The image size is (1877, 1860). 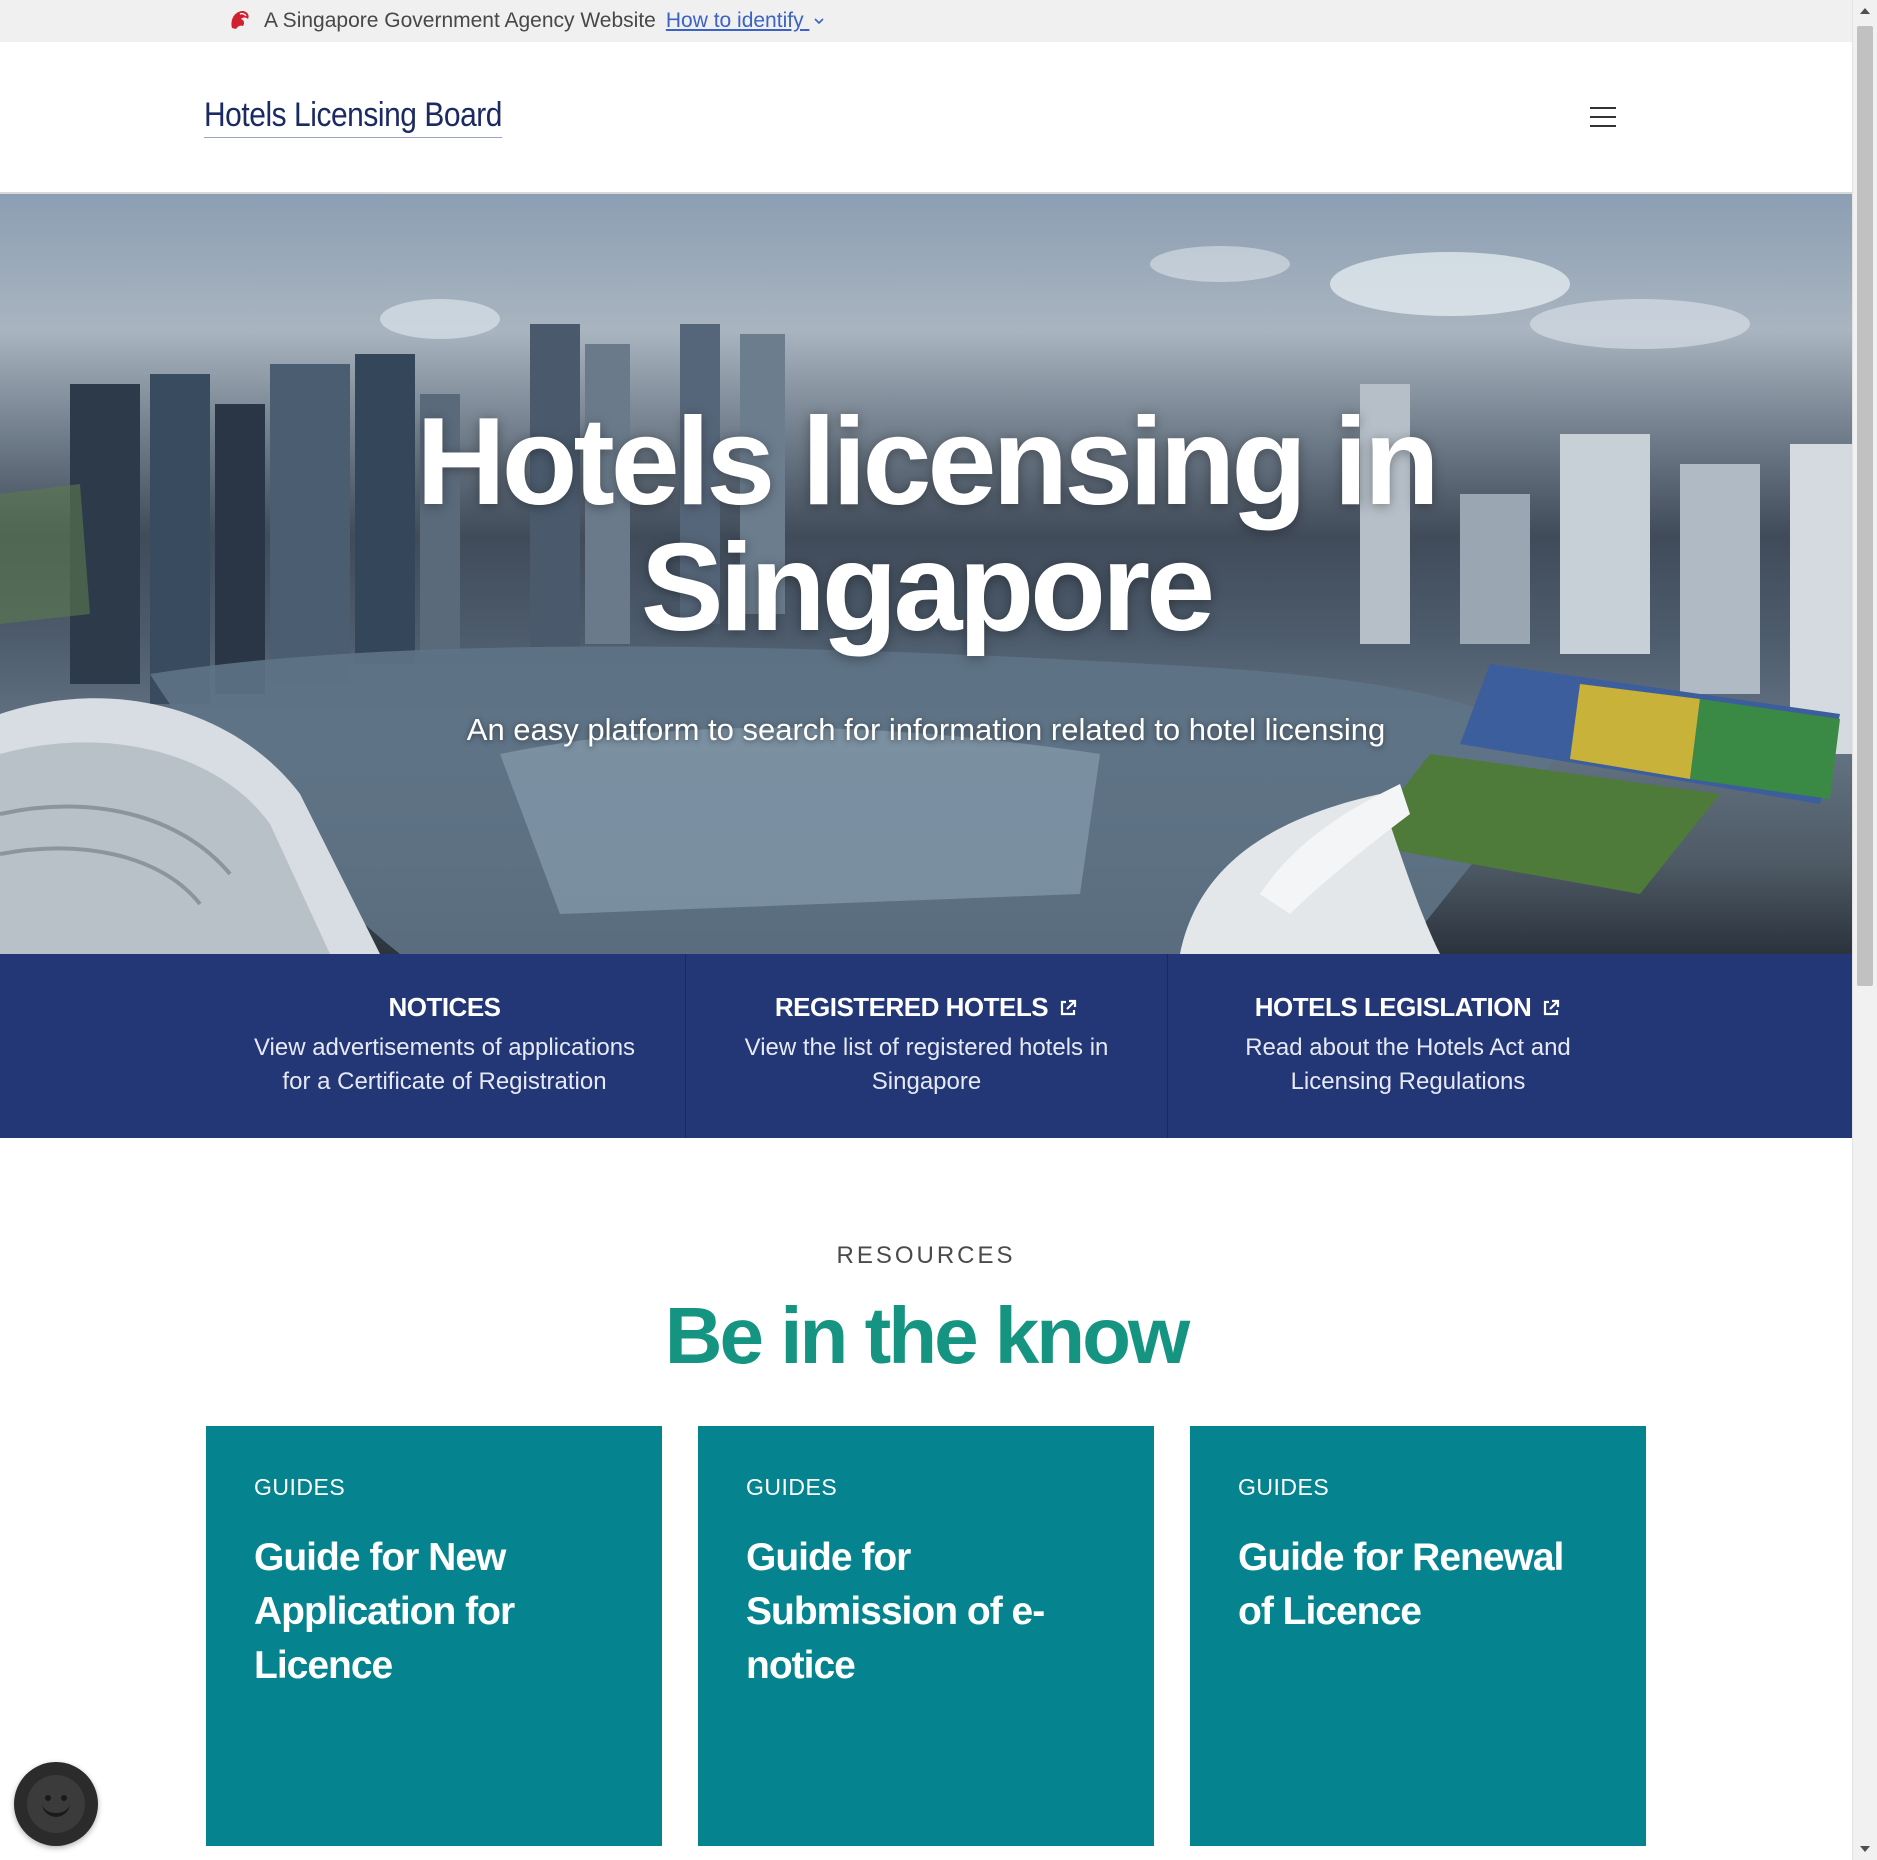 What do you see at coordinates (819, 21) in the screenshot?
I see `chevron-down-icon` at bounding box center [819, 21].